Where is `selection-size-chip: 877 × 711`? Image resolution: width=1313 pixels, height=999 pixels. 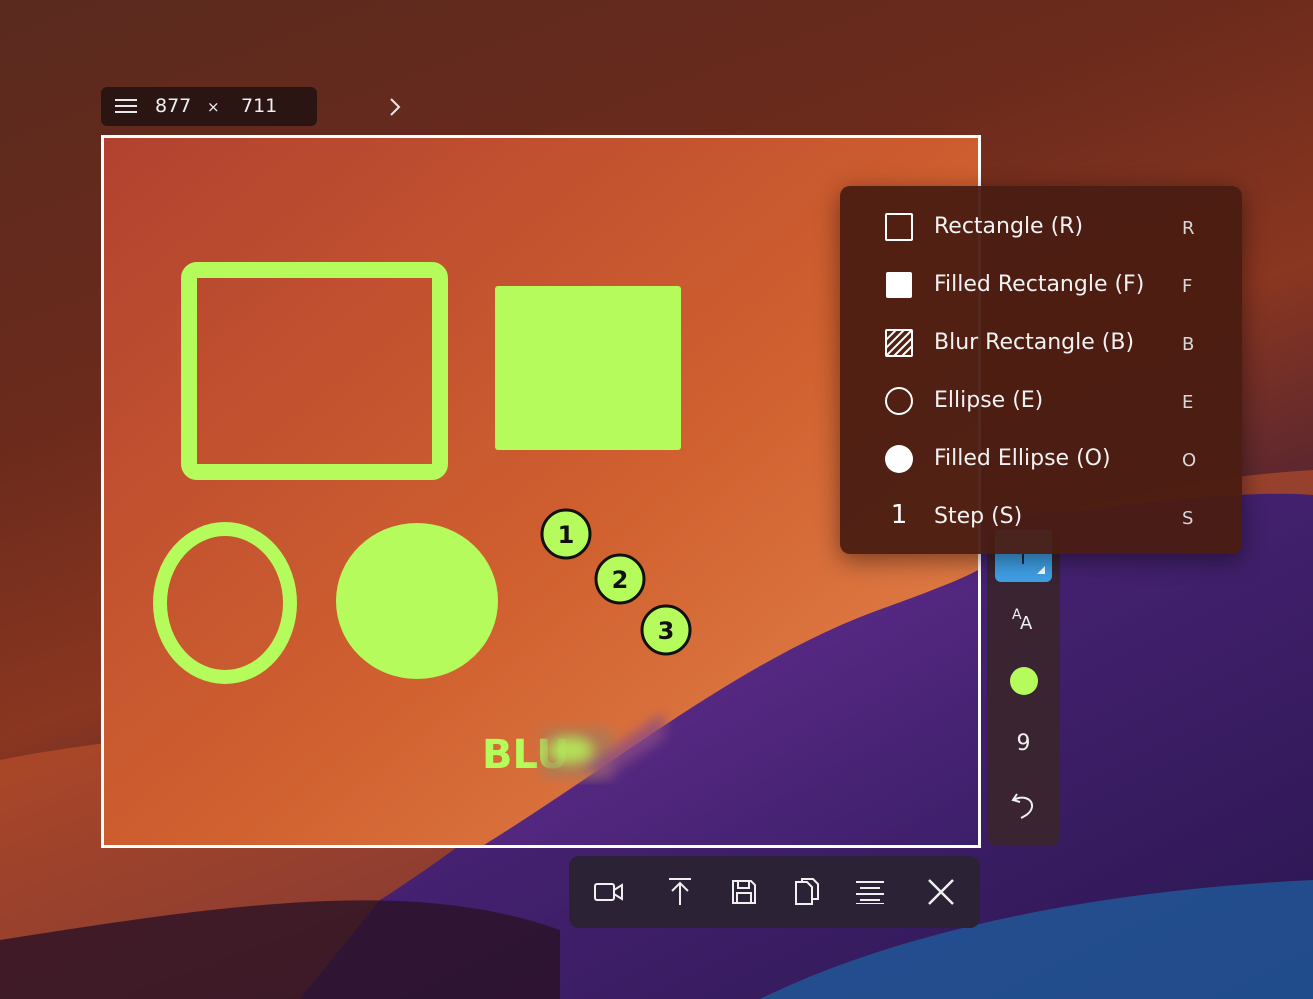
selection-size-chip: 877 × 711 is located at coordinates (251, 106).